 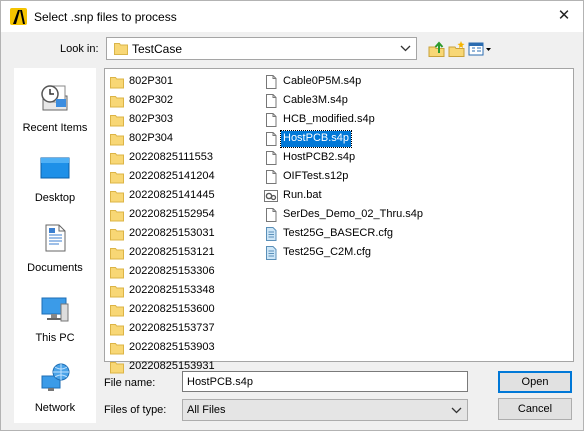 I want to click on place-label: Documents, so click(x=55, y=268).